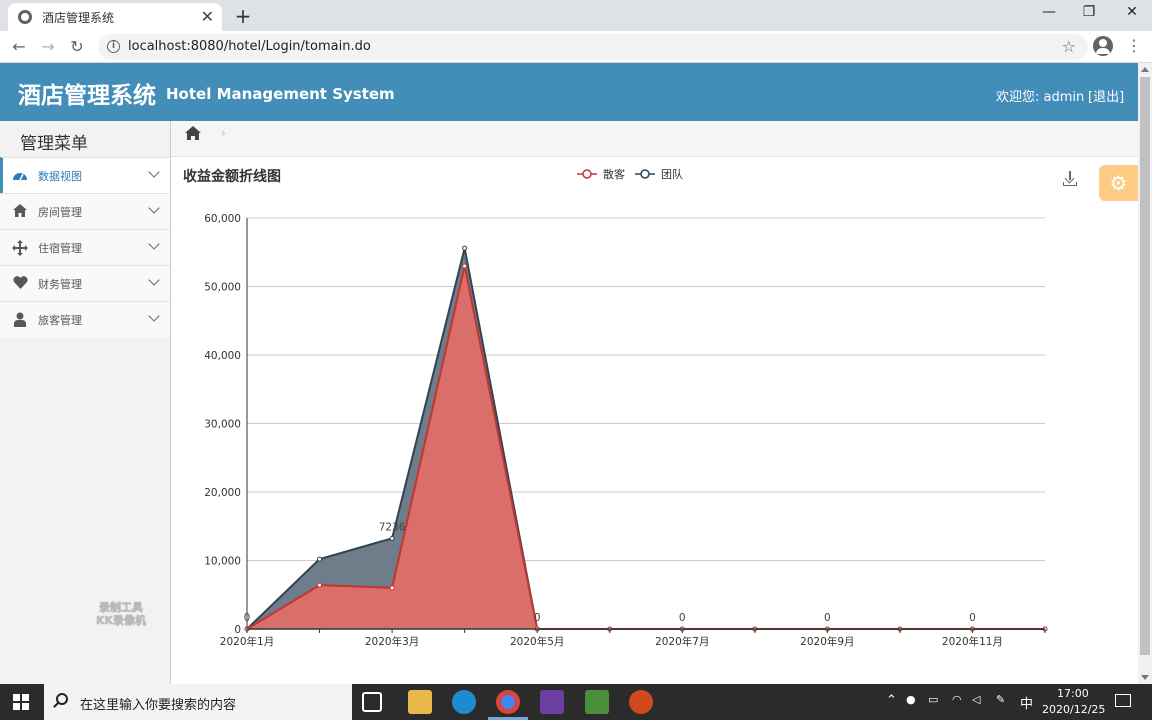  I want to click on volume-icon: ◁, so click(976, 699).